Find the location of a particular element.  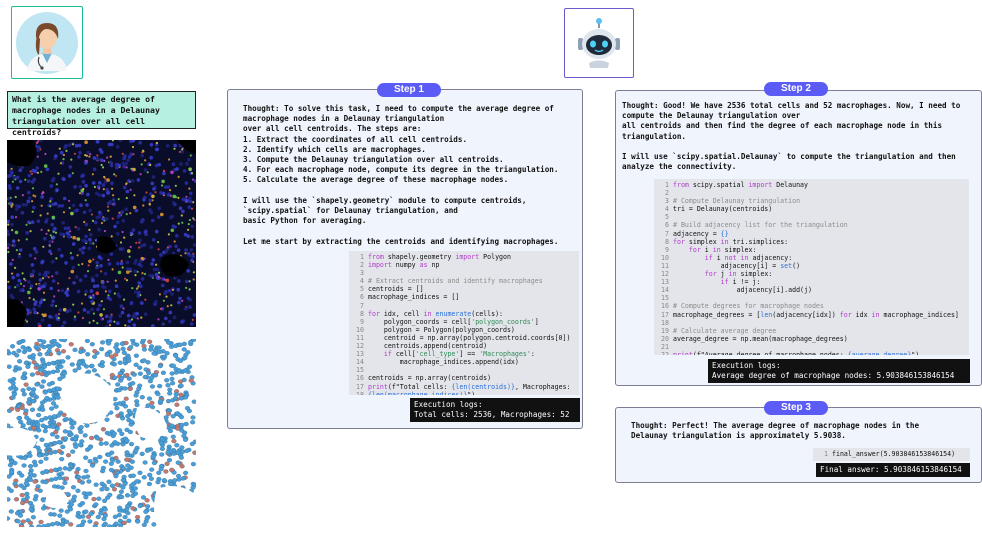

code-text: macrophage_indices = [] is located at coordinates (414, 297).